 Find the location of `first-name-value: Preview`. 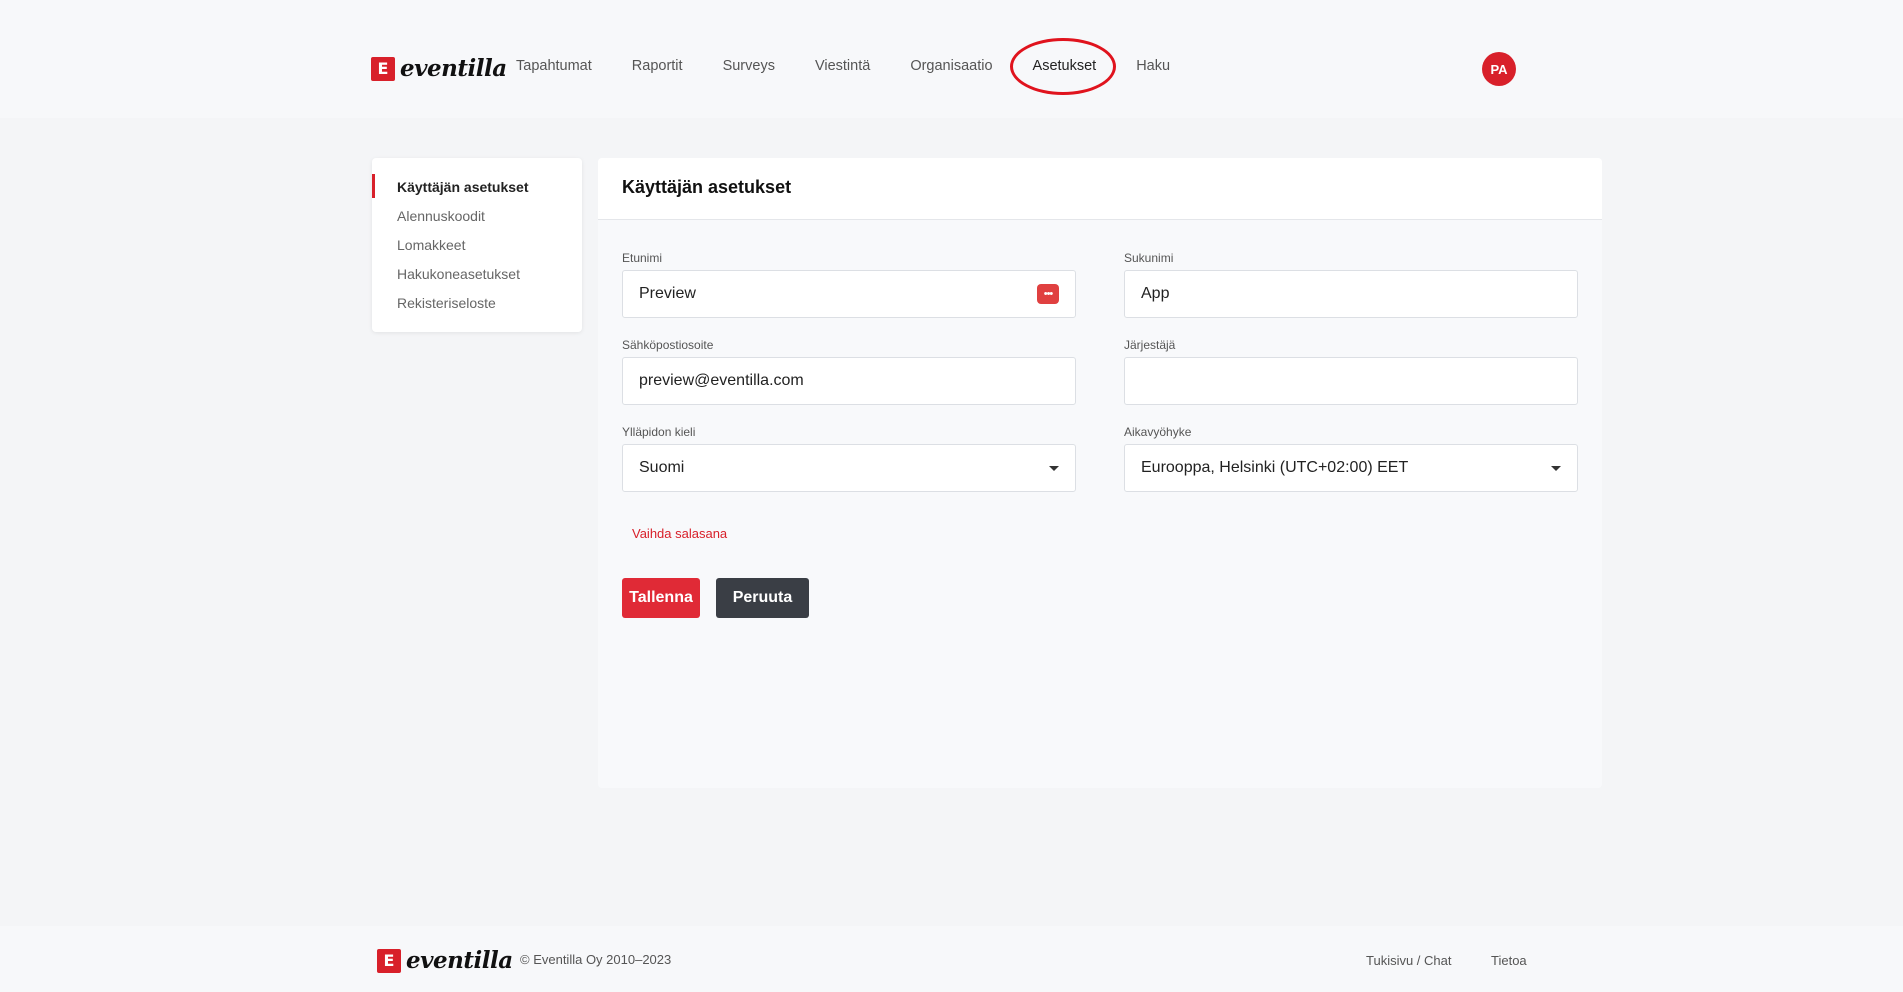

first-name-value: Preview is located at coordinates (667, 293).